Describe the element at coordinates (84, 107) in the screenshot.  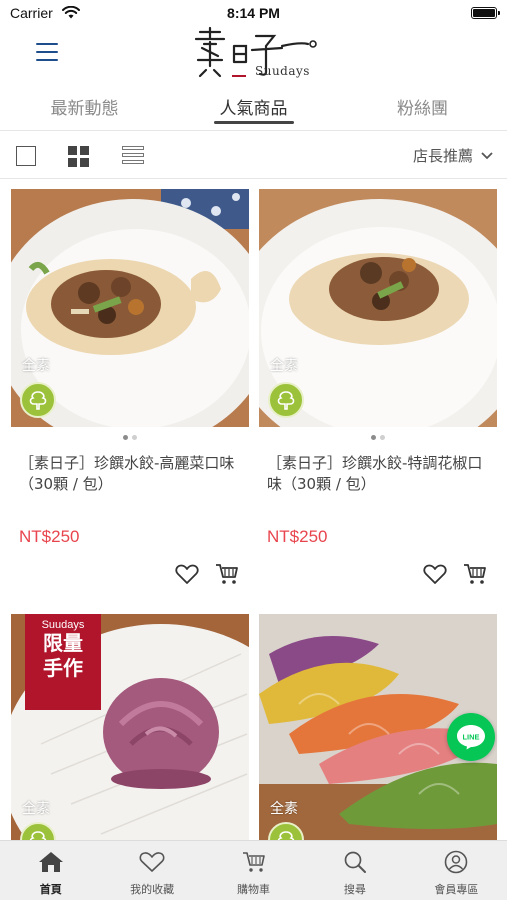
I see `tab-latest-news: 最新動態` at that location.